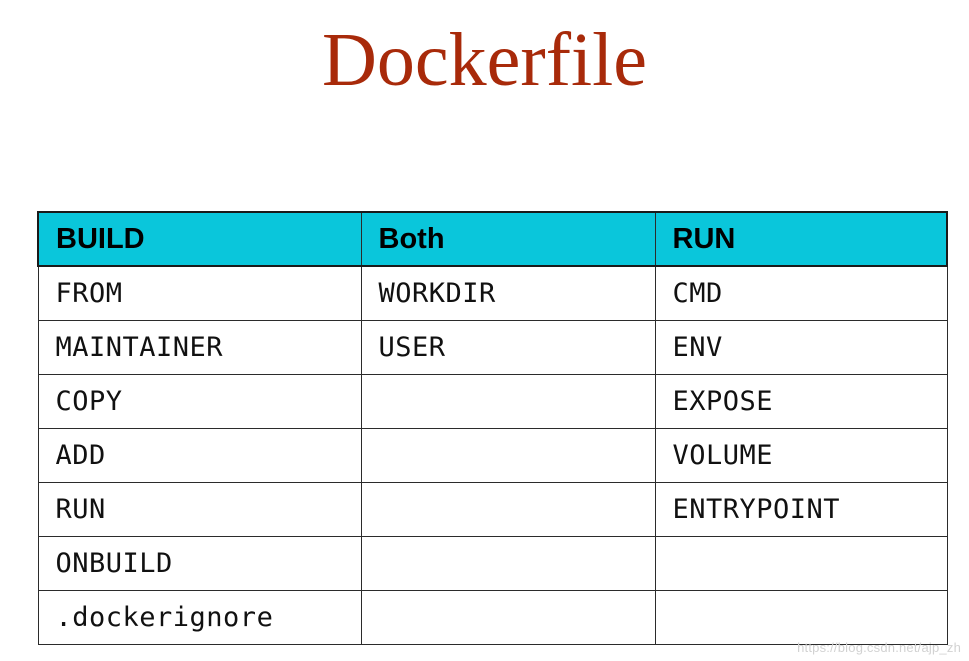  I want to click on table-row: .dockerignore, so click(492, 617).